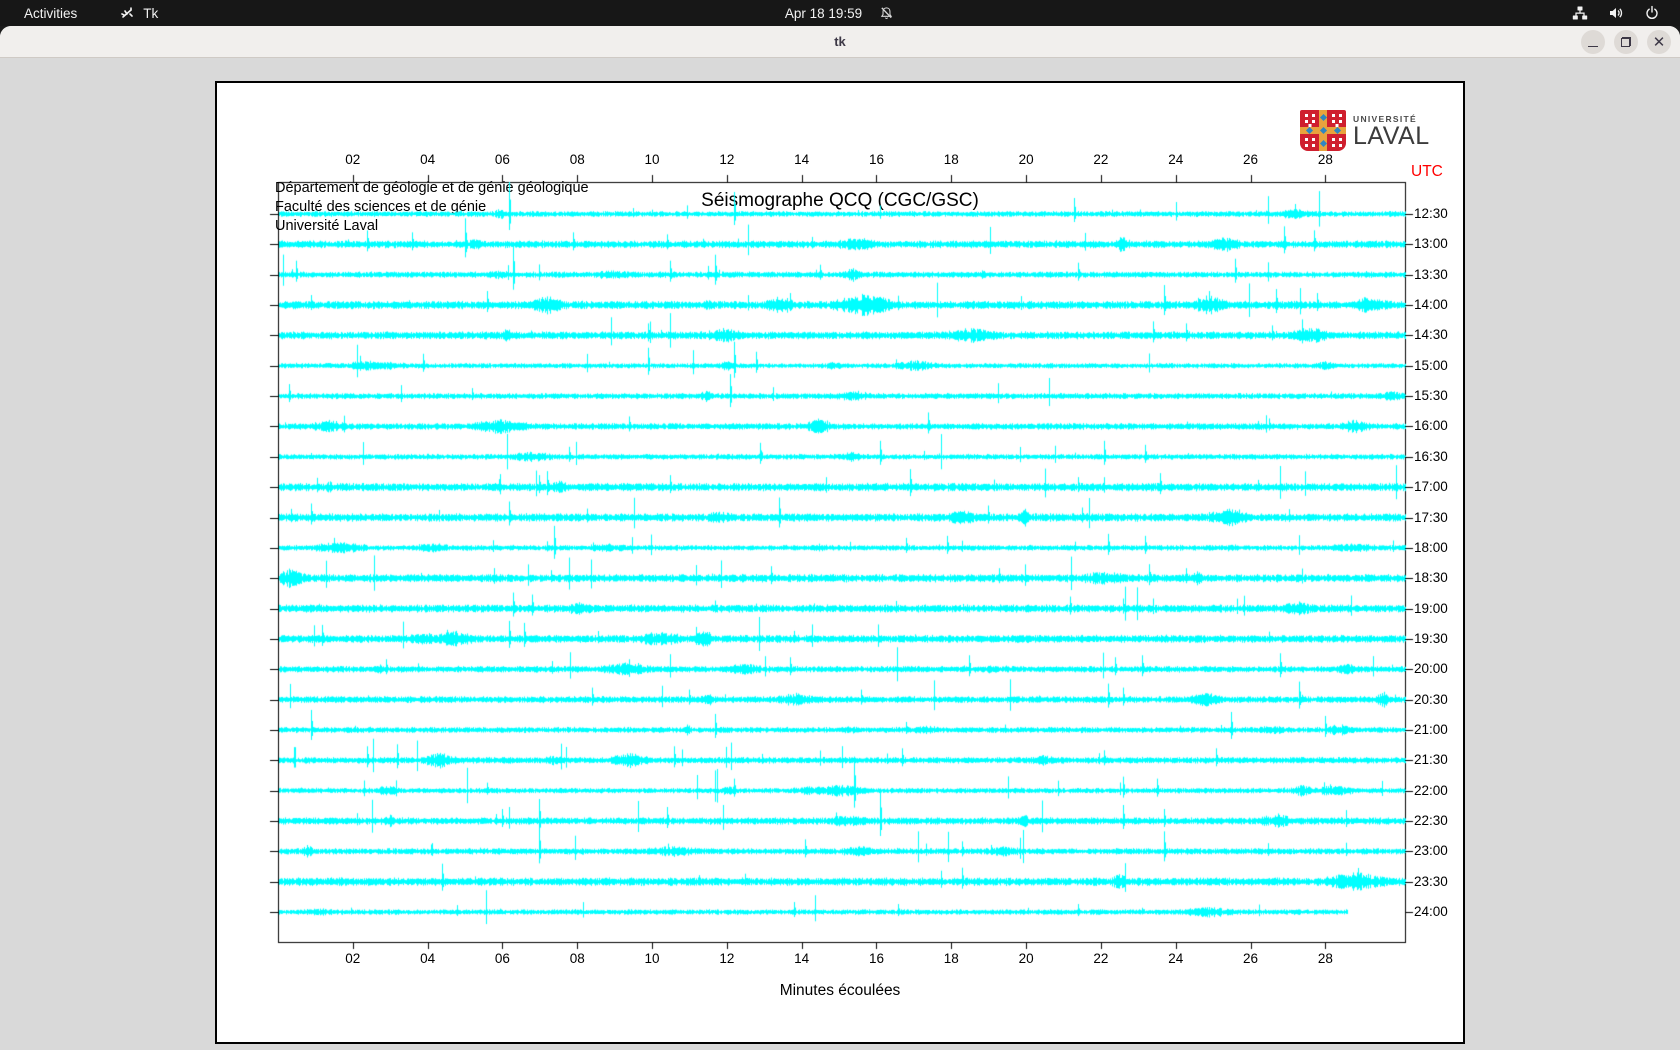 The width and height of the screenshot is (1680, 1050). I want to click on x-tick-label-bottom: 08, so click(577, 958).